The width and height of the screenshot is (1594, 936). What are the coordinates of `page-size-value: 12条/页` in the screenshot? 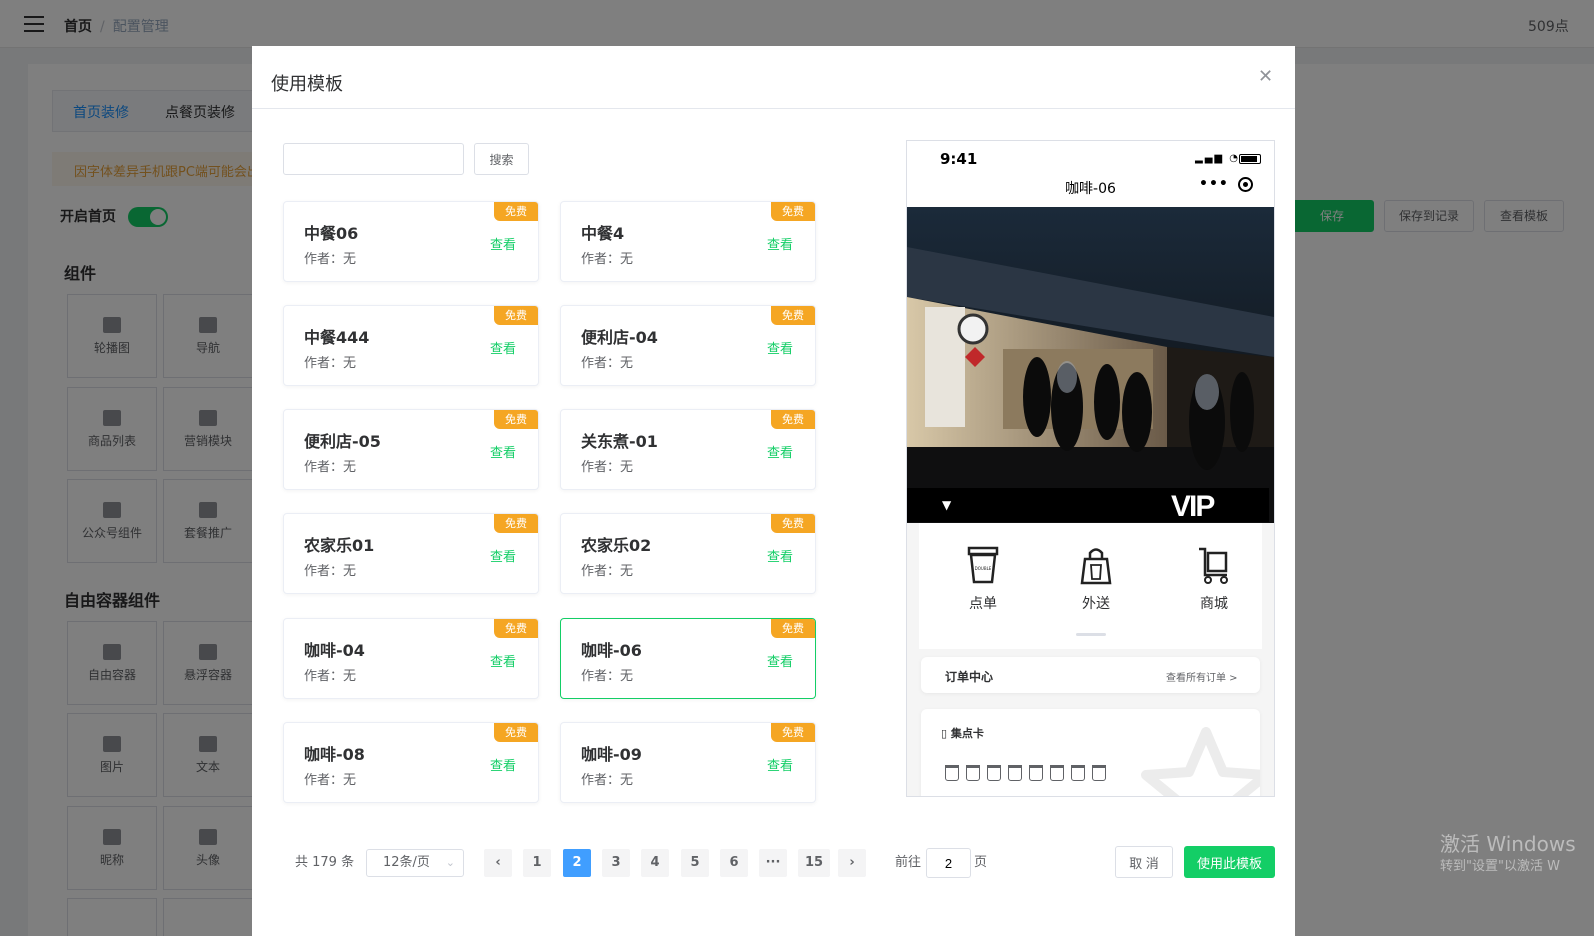 It's located at (406, 862).